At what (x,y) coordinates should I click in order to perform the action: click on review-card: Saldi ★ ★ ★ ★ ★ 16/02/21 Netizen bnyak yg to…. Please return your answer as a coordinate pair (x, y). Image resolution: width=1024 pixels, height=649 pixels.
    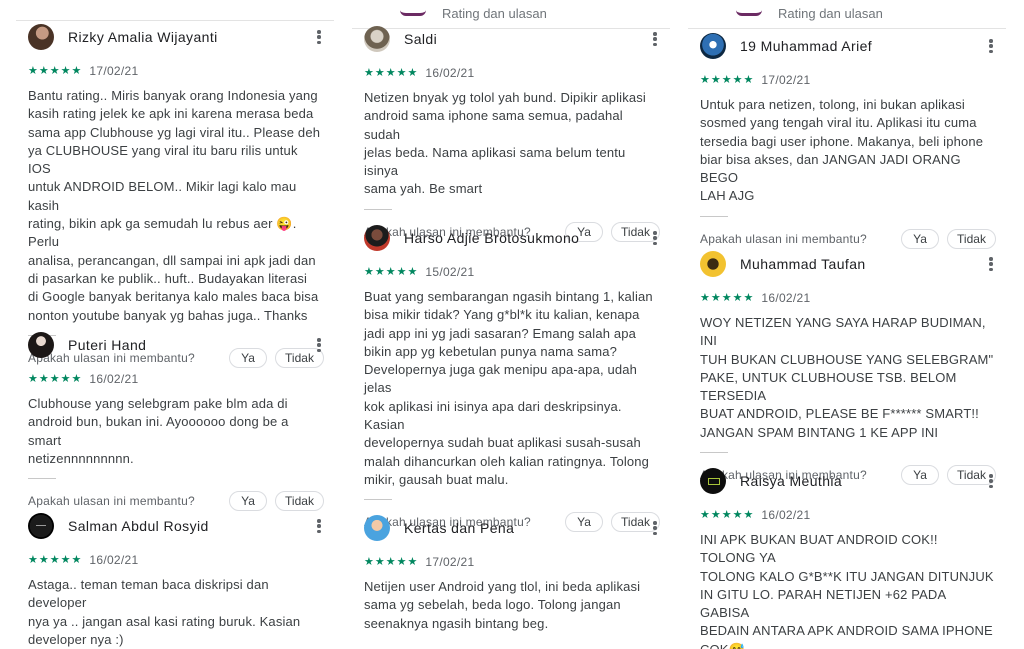
    Looking at the image, I should click on (512, 134).